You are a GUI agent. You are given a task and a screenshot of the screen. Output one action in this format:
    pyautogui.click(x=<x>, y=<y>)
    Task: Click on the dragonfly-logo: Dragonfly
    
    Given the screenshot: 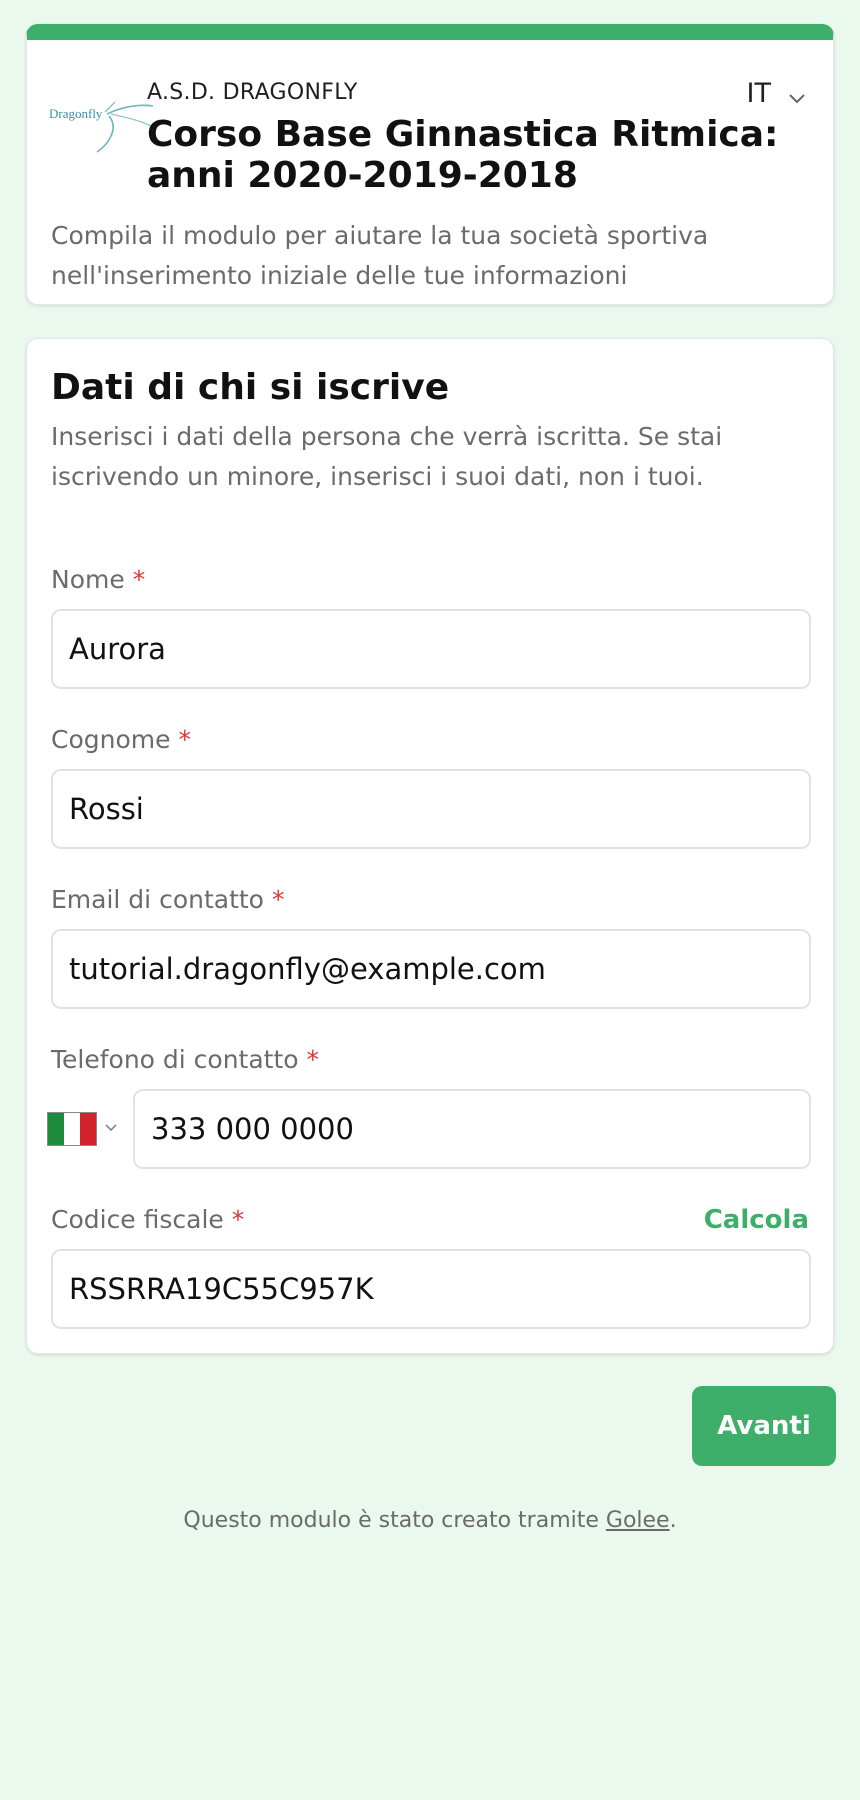 What is the action you would take?
    pyautogui.click(x=103, y=121)
    